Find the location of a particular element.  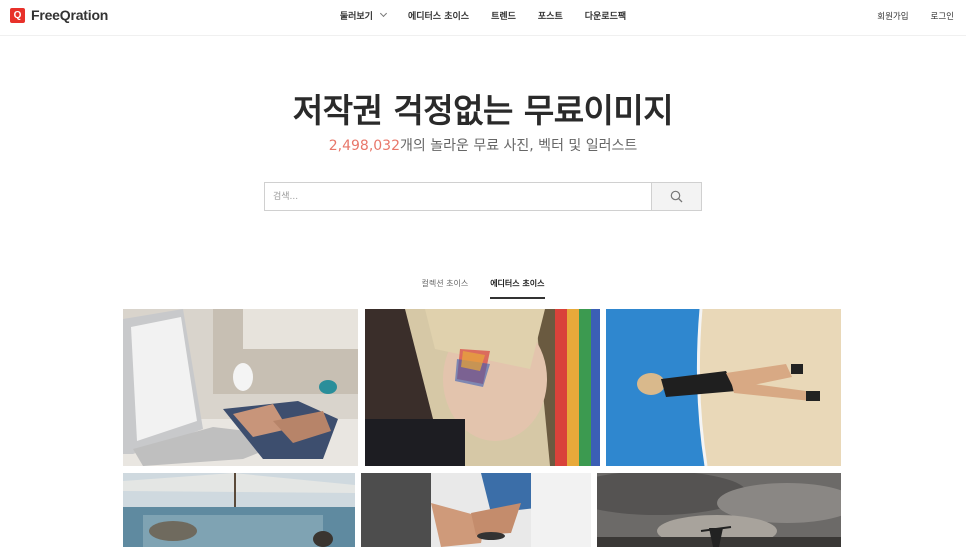

nav-editors-choice-label: 에디터스 초이스 is located at coordinates (438, 16).